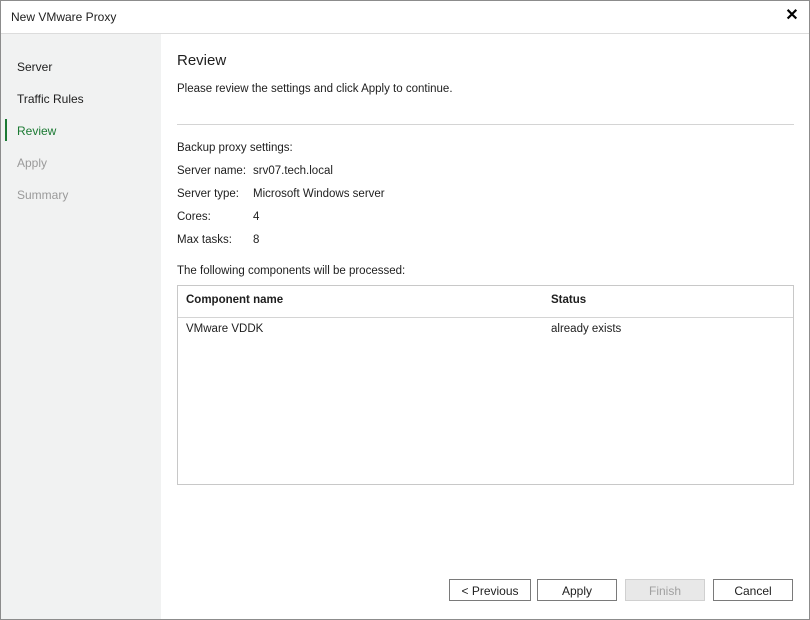 This screenshot has height=620, width=810. Describe the element at coordinates (485, 124) in the screenshot. I see `header-divider` at that location.